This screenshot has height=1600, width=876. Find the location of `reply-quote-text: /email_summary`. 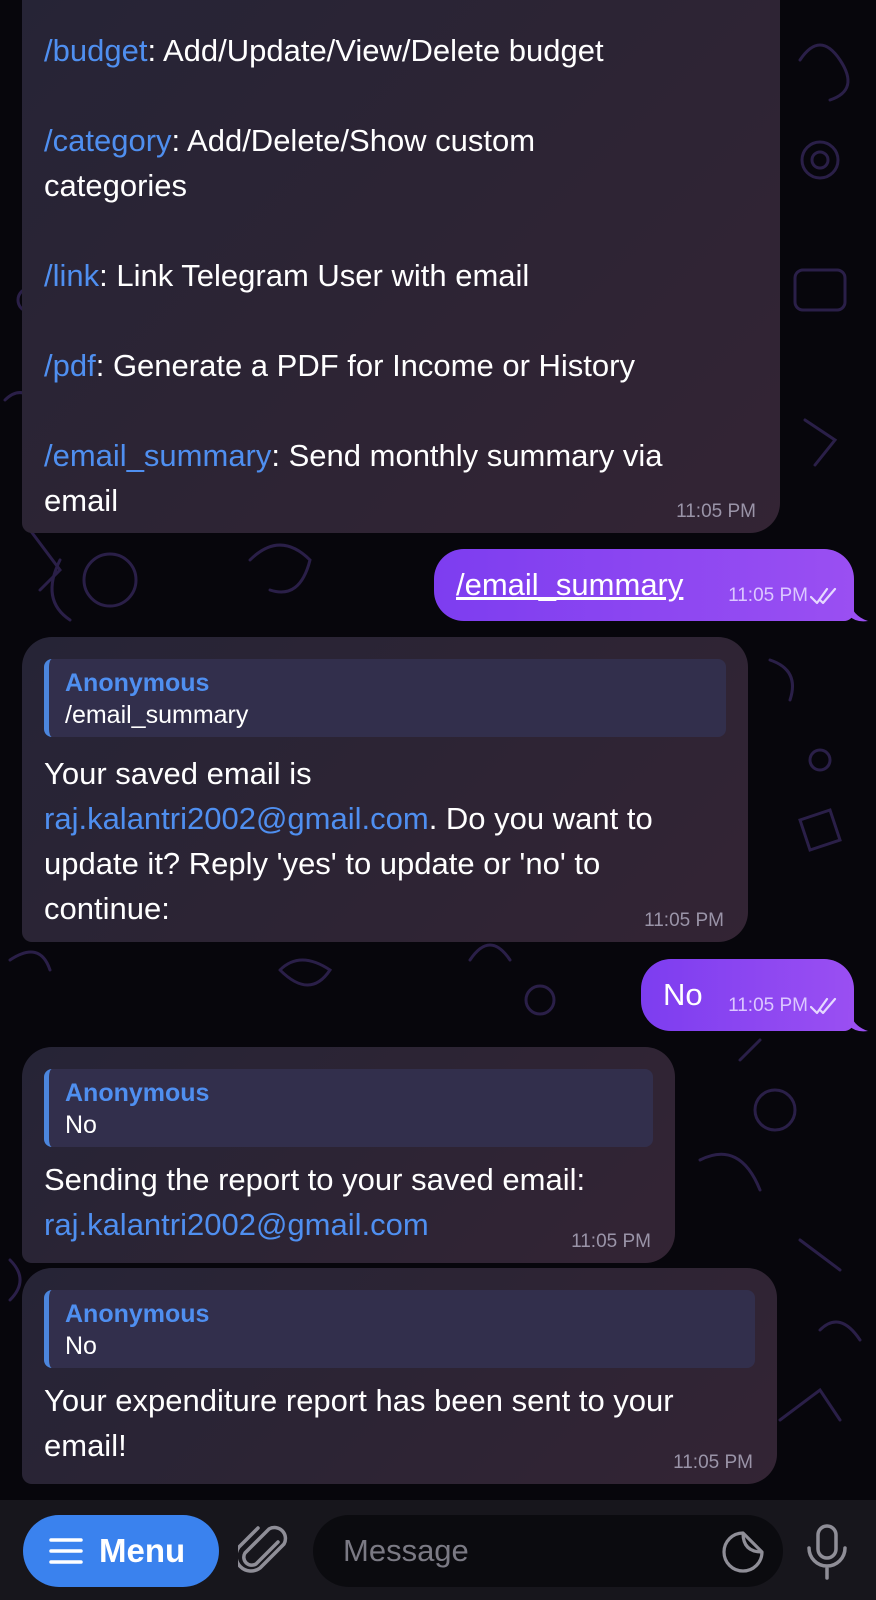

reply-quote-text: /email_summary is located at coordinates (157, 715).